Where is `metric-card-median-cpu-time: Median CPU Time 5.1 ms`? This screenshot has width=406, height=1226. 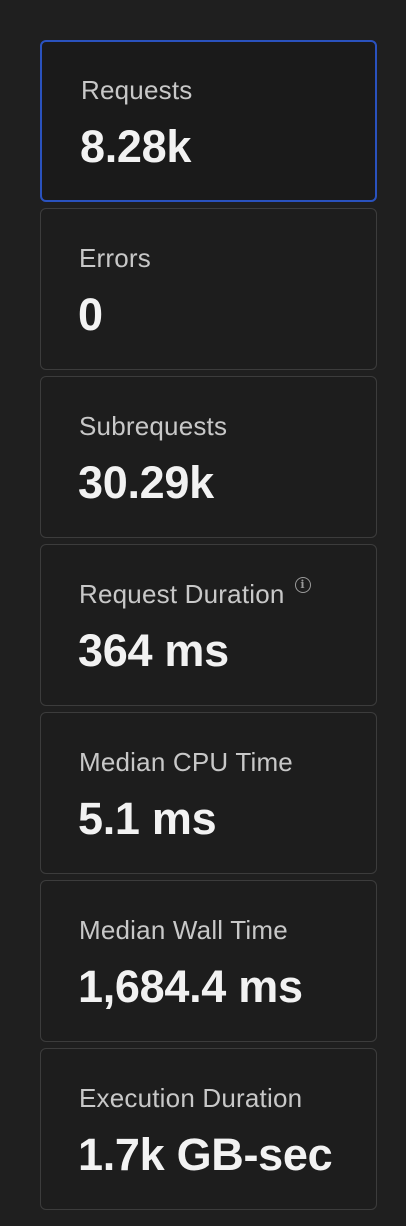
metric-card-median-cpu-time: Median CPU Time 5.1 ms is located at coordinates (208, 793).